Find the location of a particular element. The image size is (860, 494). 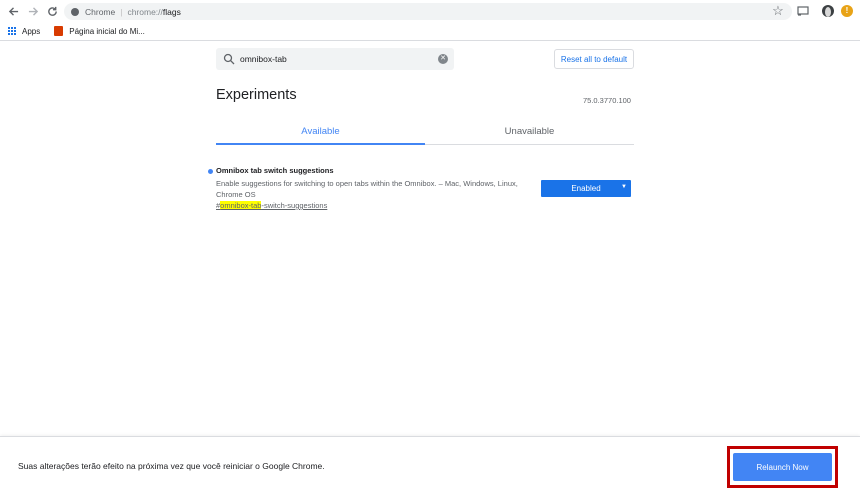

flag-name: Omnibox tab switch suggestions is located at coordinates (275, 170).